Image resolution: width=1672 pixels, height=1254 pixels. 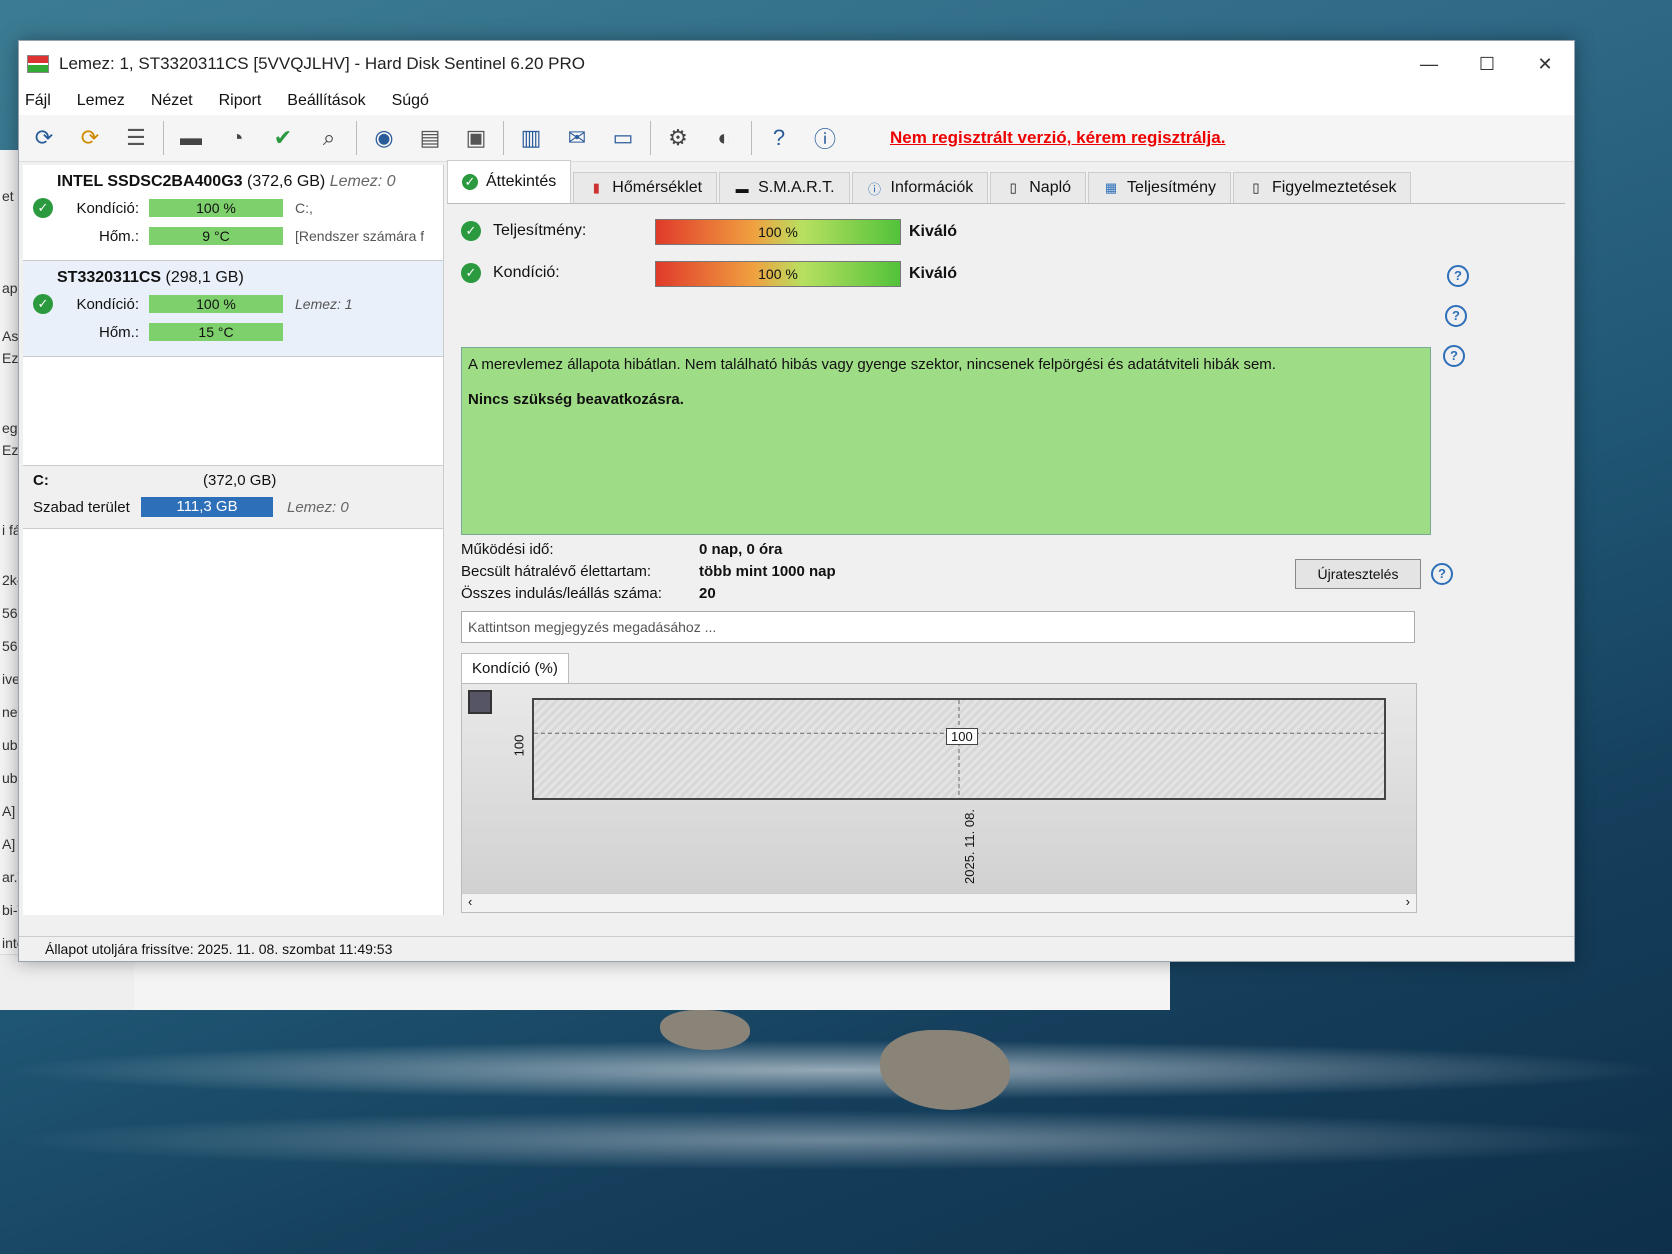 I want to click on disk-ref: Lemez: 0, so click(x=362, y=181).